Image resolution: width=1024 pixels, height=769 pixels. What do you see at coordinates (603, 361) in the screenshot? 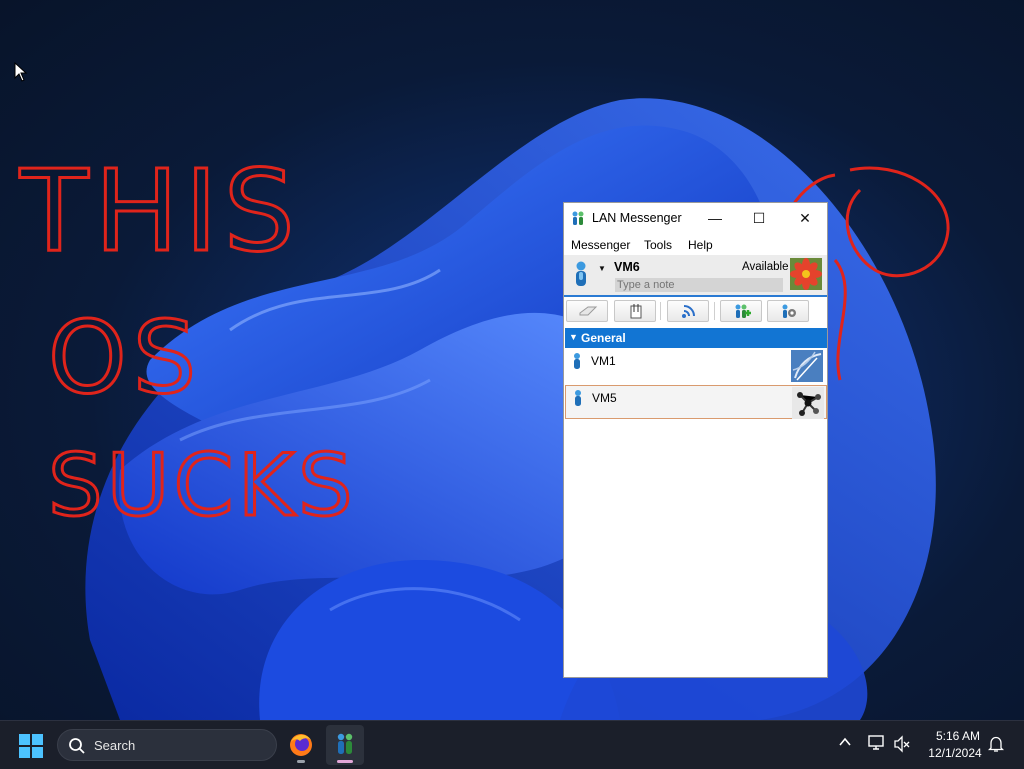
I see `contact-name: VM1` at bounding box center [603, 361].